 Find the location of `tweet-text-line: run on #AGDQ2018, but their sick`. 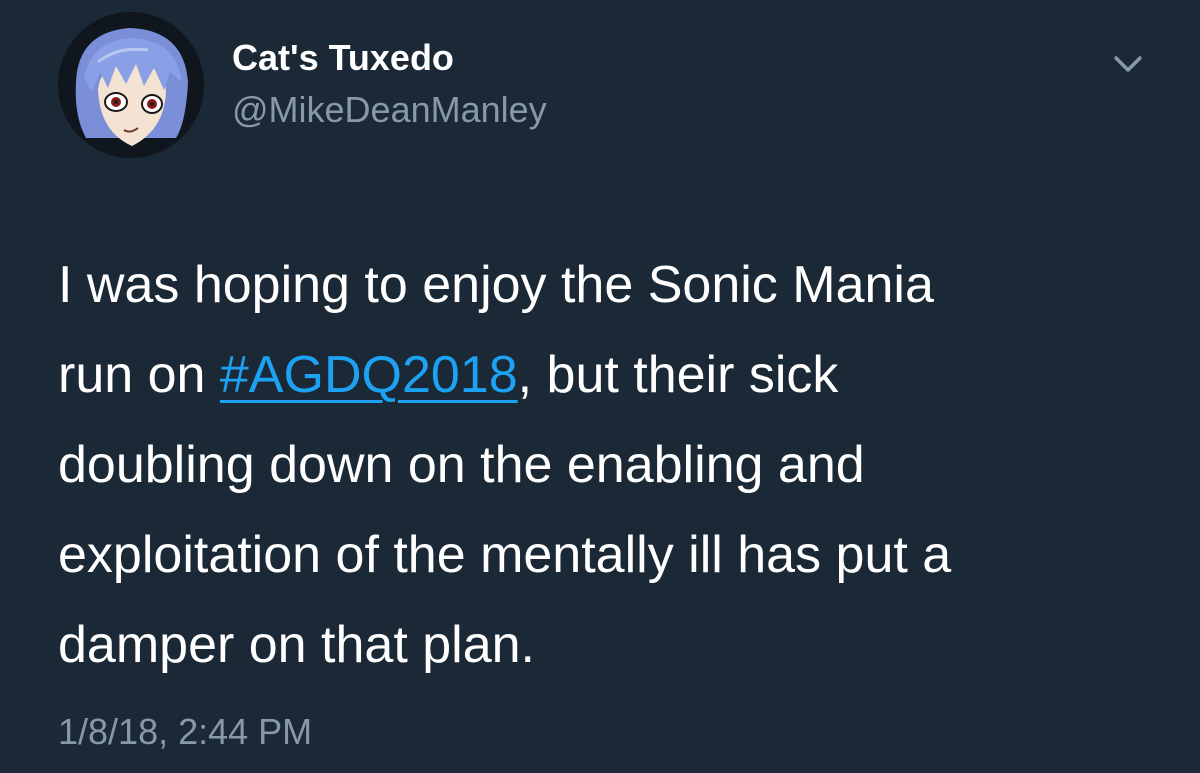

tweet-text-line: run on #AGDQ2018, but their sick is located at coordinates (613, 375).